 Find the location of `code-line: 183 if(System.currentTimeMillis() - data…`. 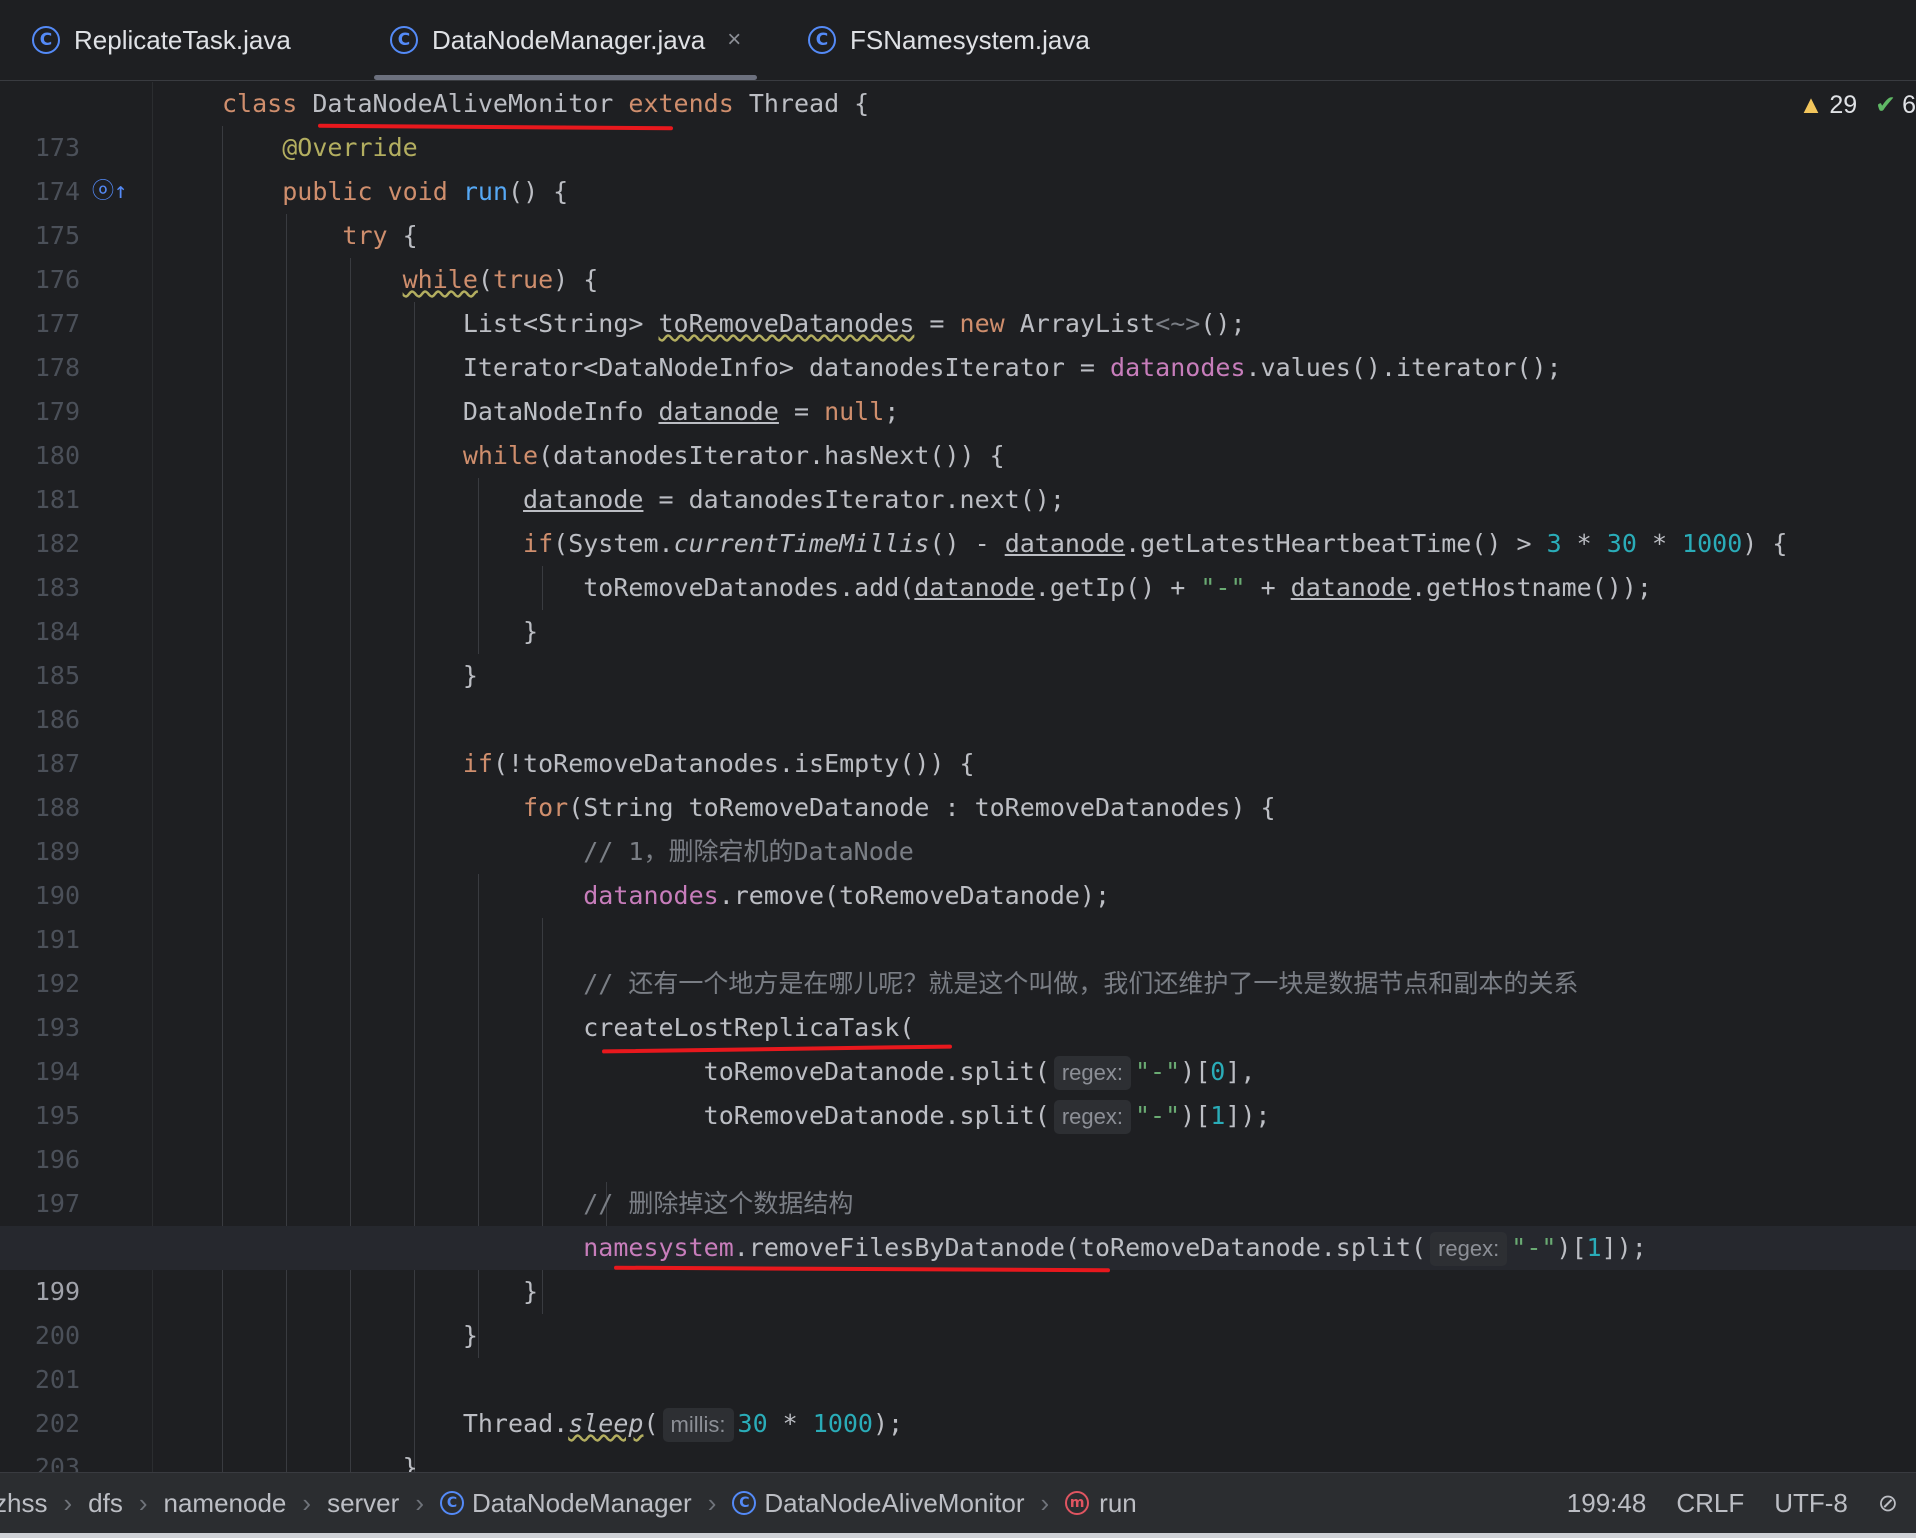

code-line: 183 if(System.currentTimeMillis() - data… is located at coordinates (911, 565).